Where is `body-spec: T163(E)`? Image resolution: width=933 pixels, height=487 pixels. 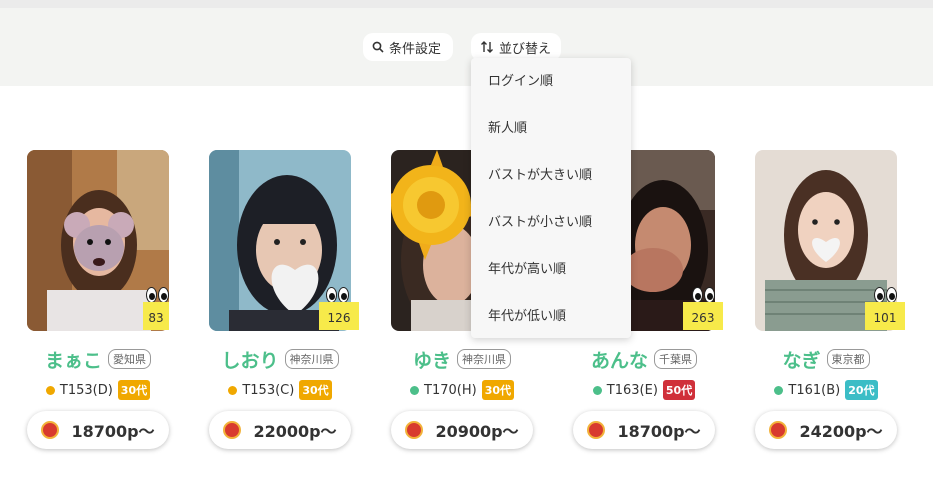
body-spec: T163(E) is located at coordinates (632, 390).